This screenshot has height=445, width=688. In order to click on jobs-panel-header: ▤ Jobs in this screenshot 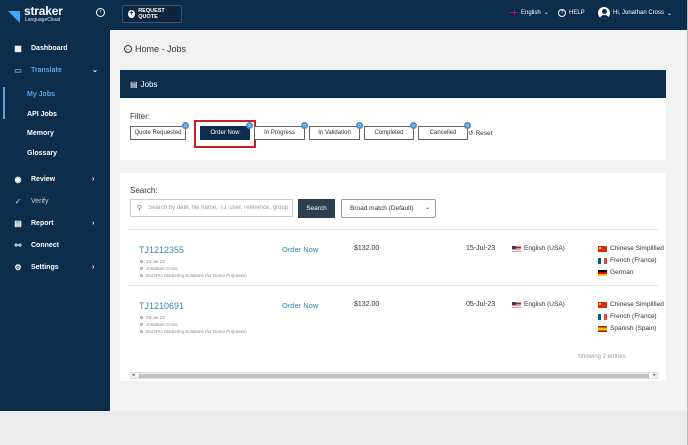, I will do `click(393, 84)`.